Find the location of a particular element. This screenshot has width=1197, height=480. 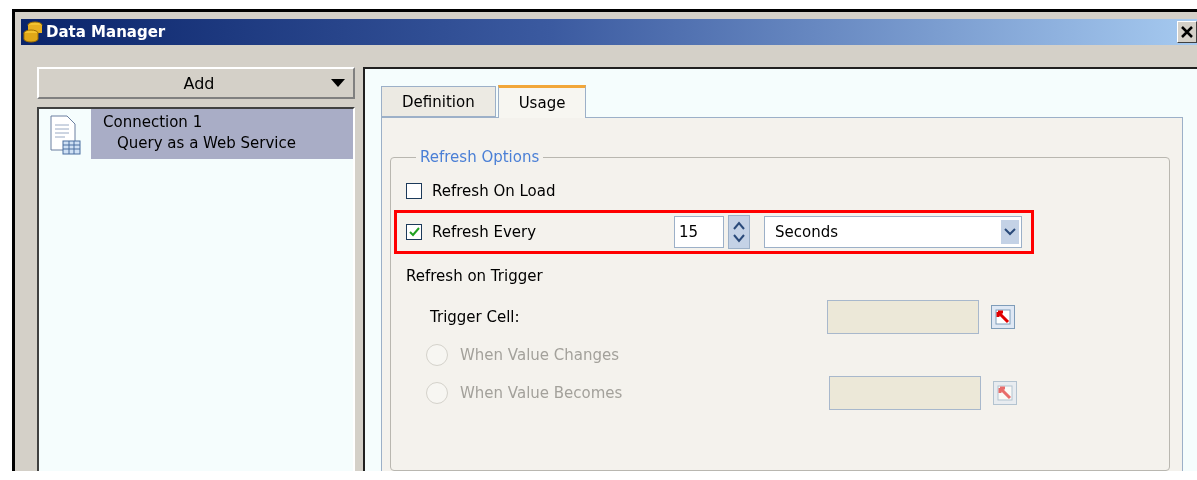

spinner-button is located at coordinates (739, 232).